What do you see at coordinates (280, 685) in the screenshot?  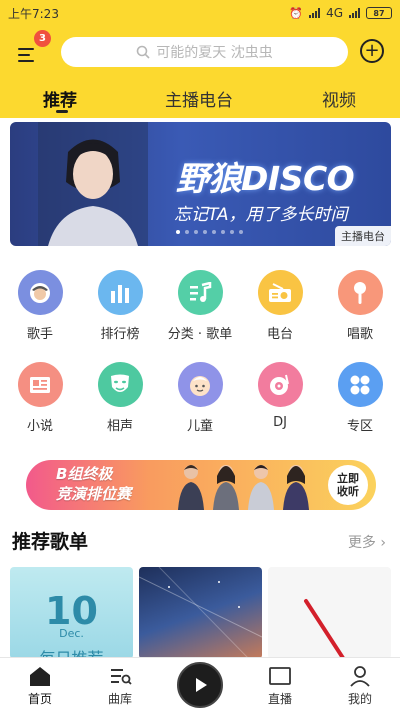 I see `nav-live: 直播` at bounding box center [280, 685].